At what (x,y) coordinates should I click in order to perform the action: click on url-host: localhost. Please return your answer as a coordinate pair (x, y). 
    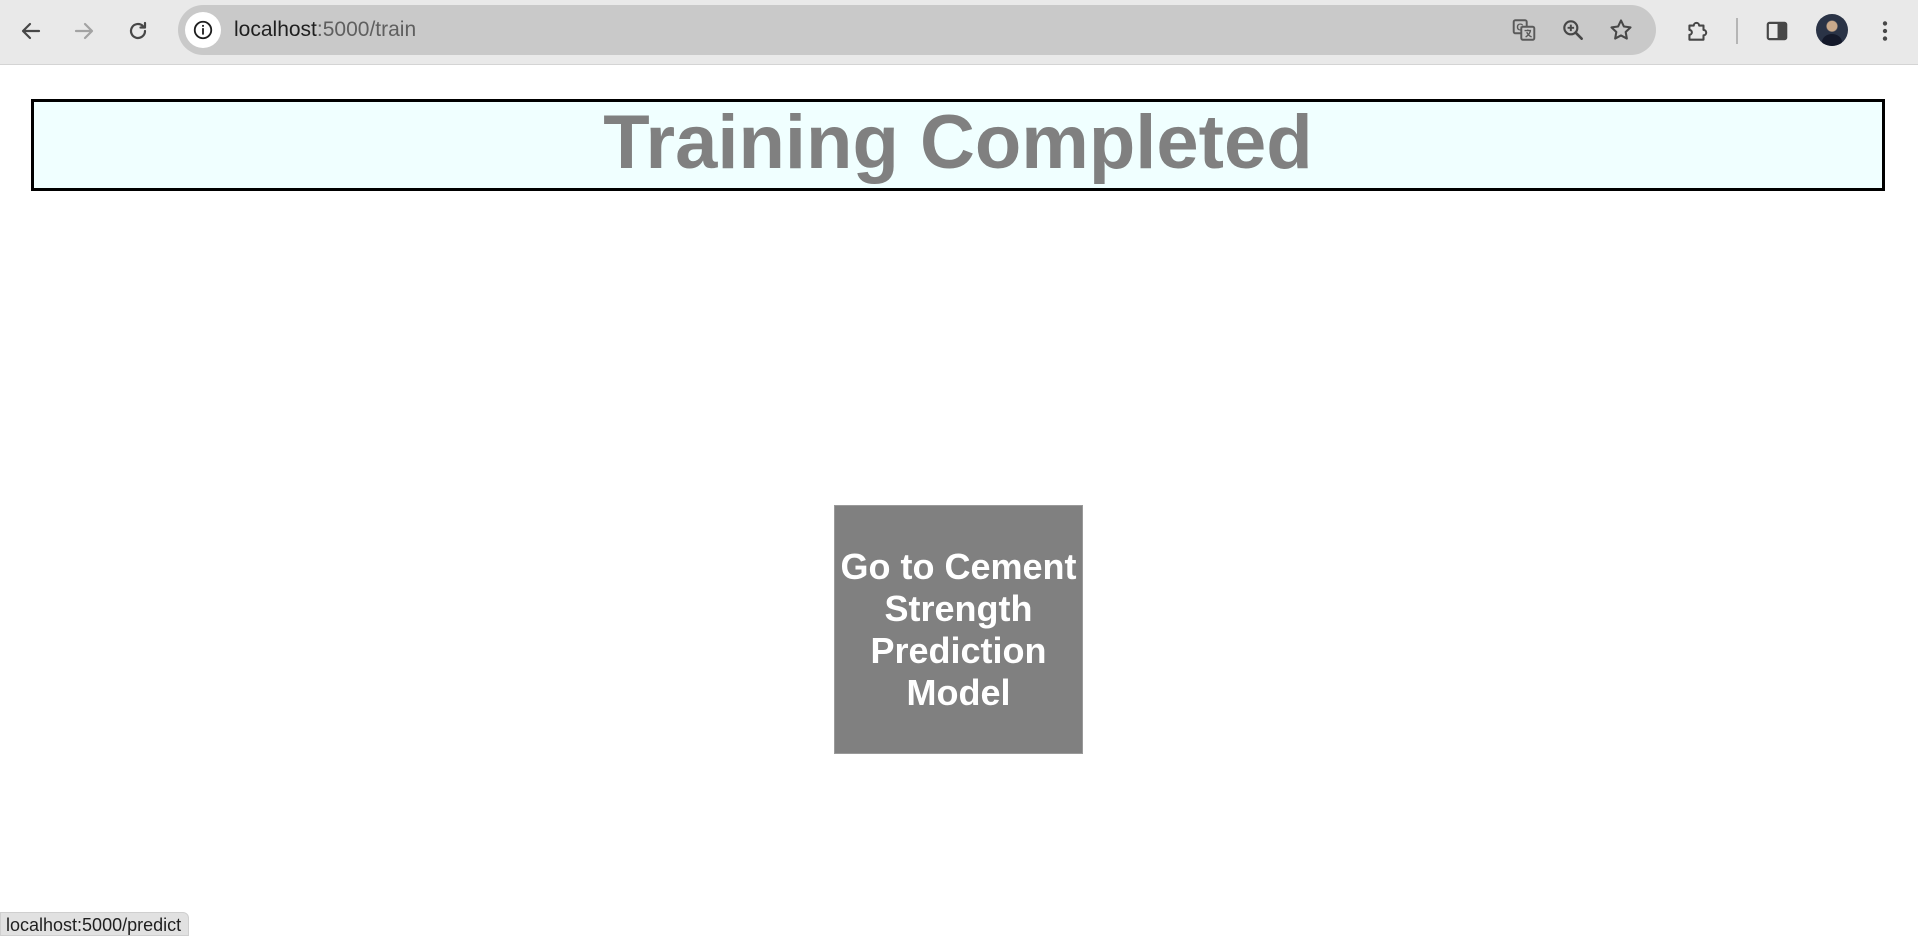
    Looking at the image, I should click on (275, 29).